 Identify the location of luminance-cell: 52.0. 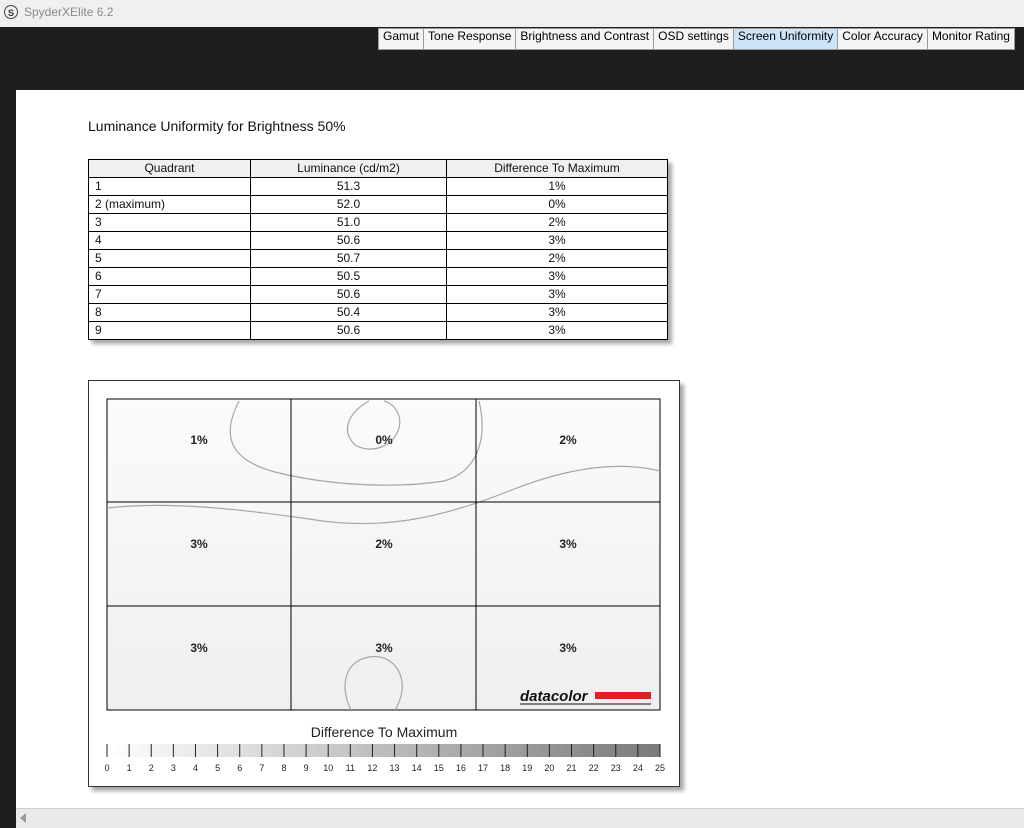
(348, 204).